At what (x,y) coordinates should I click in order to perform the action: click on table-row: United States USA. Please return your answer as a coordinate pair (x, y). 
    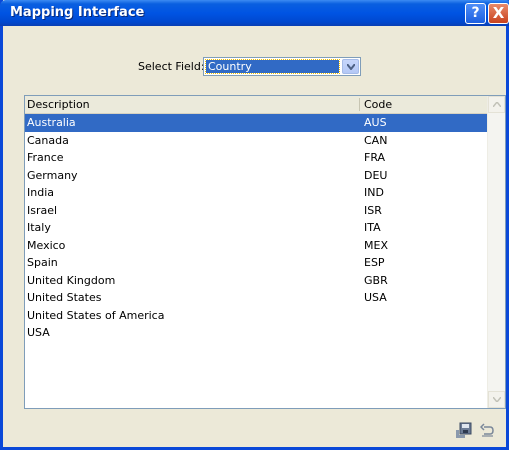
    Looking at the image, I should click on (257, 298).